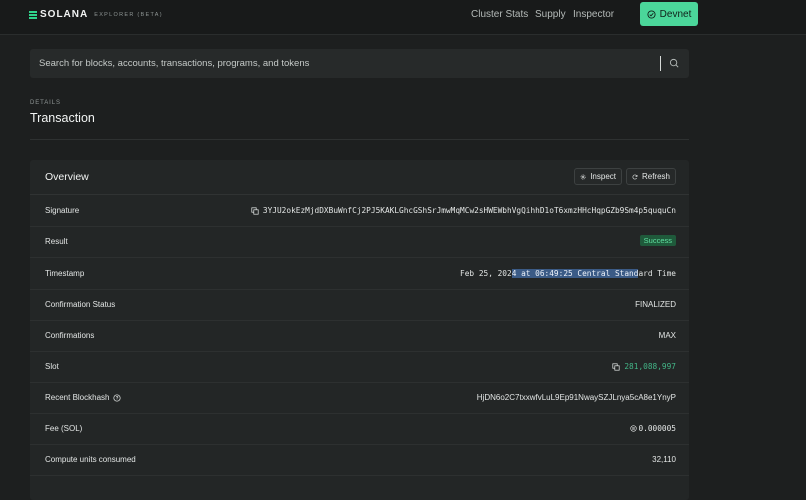 The width and height of the screenshot is (806, 500). What do you see at coordinates (499, 14) in the screenshot?
I see `nav-cluster-stats: Cluster Stats` at bounding box center [499, 14].